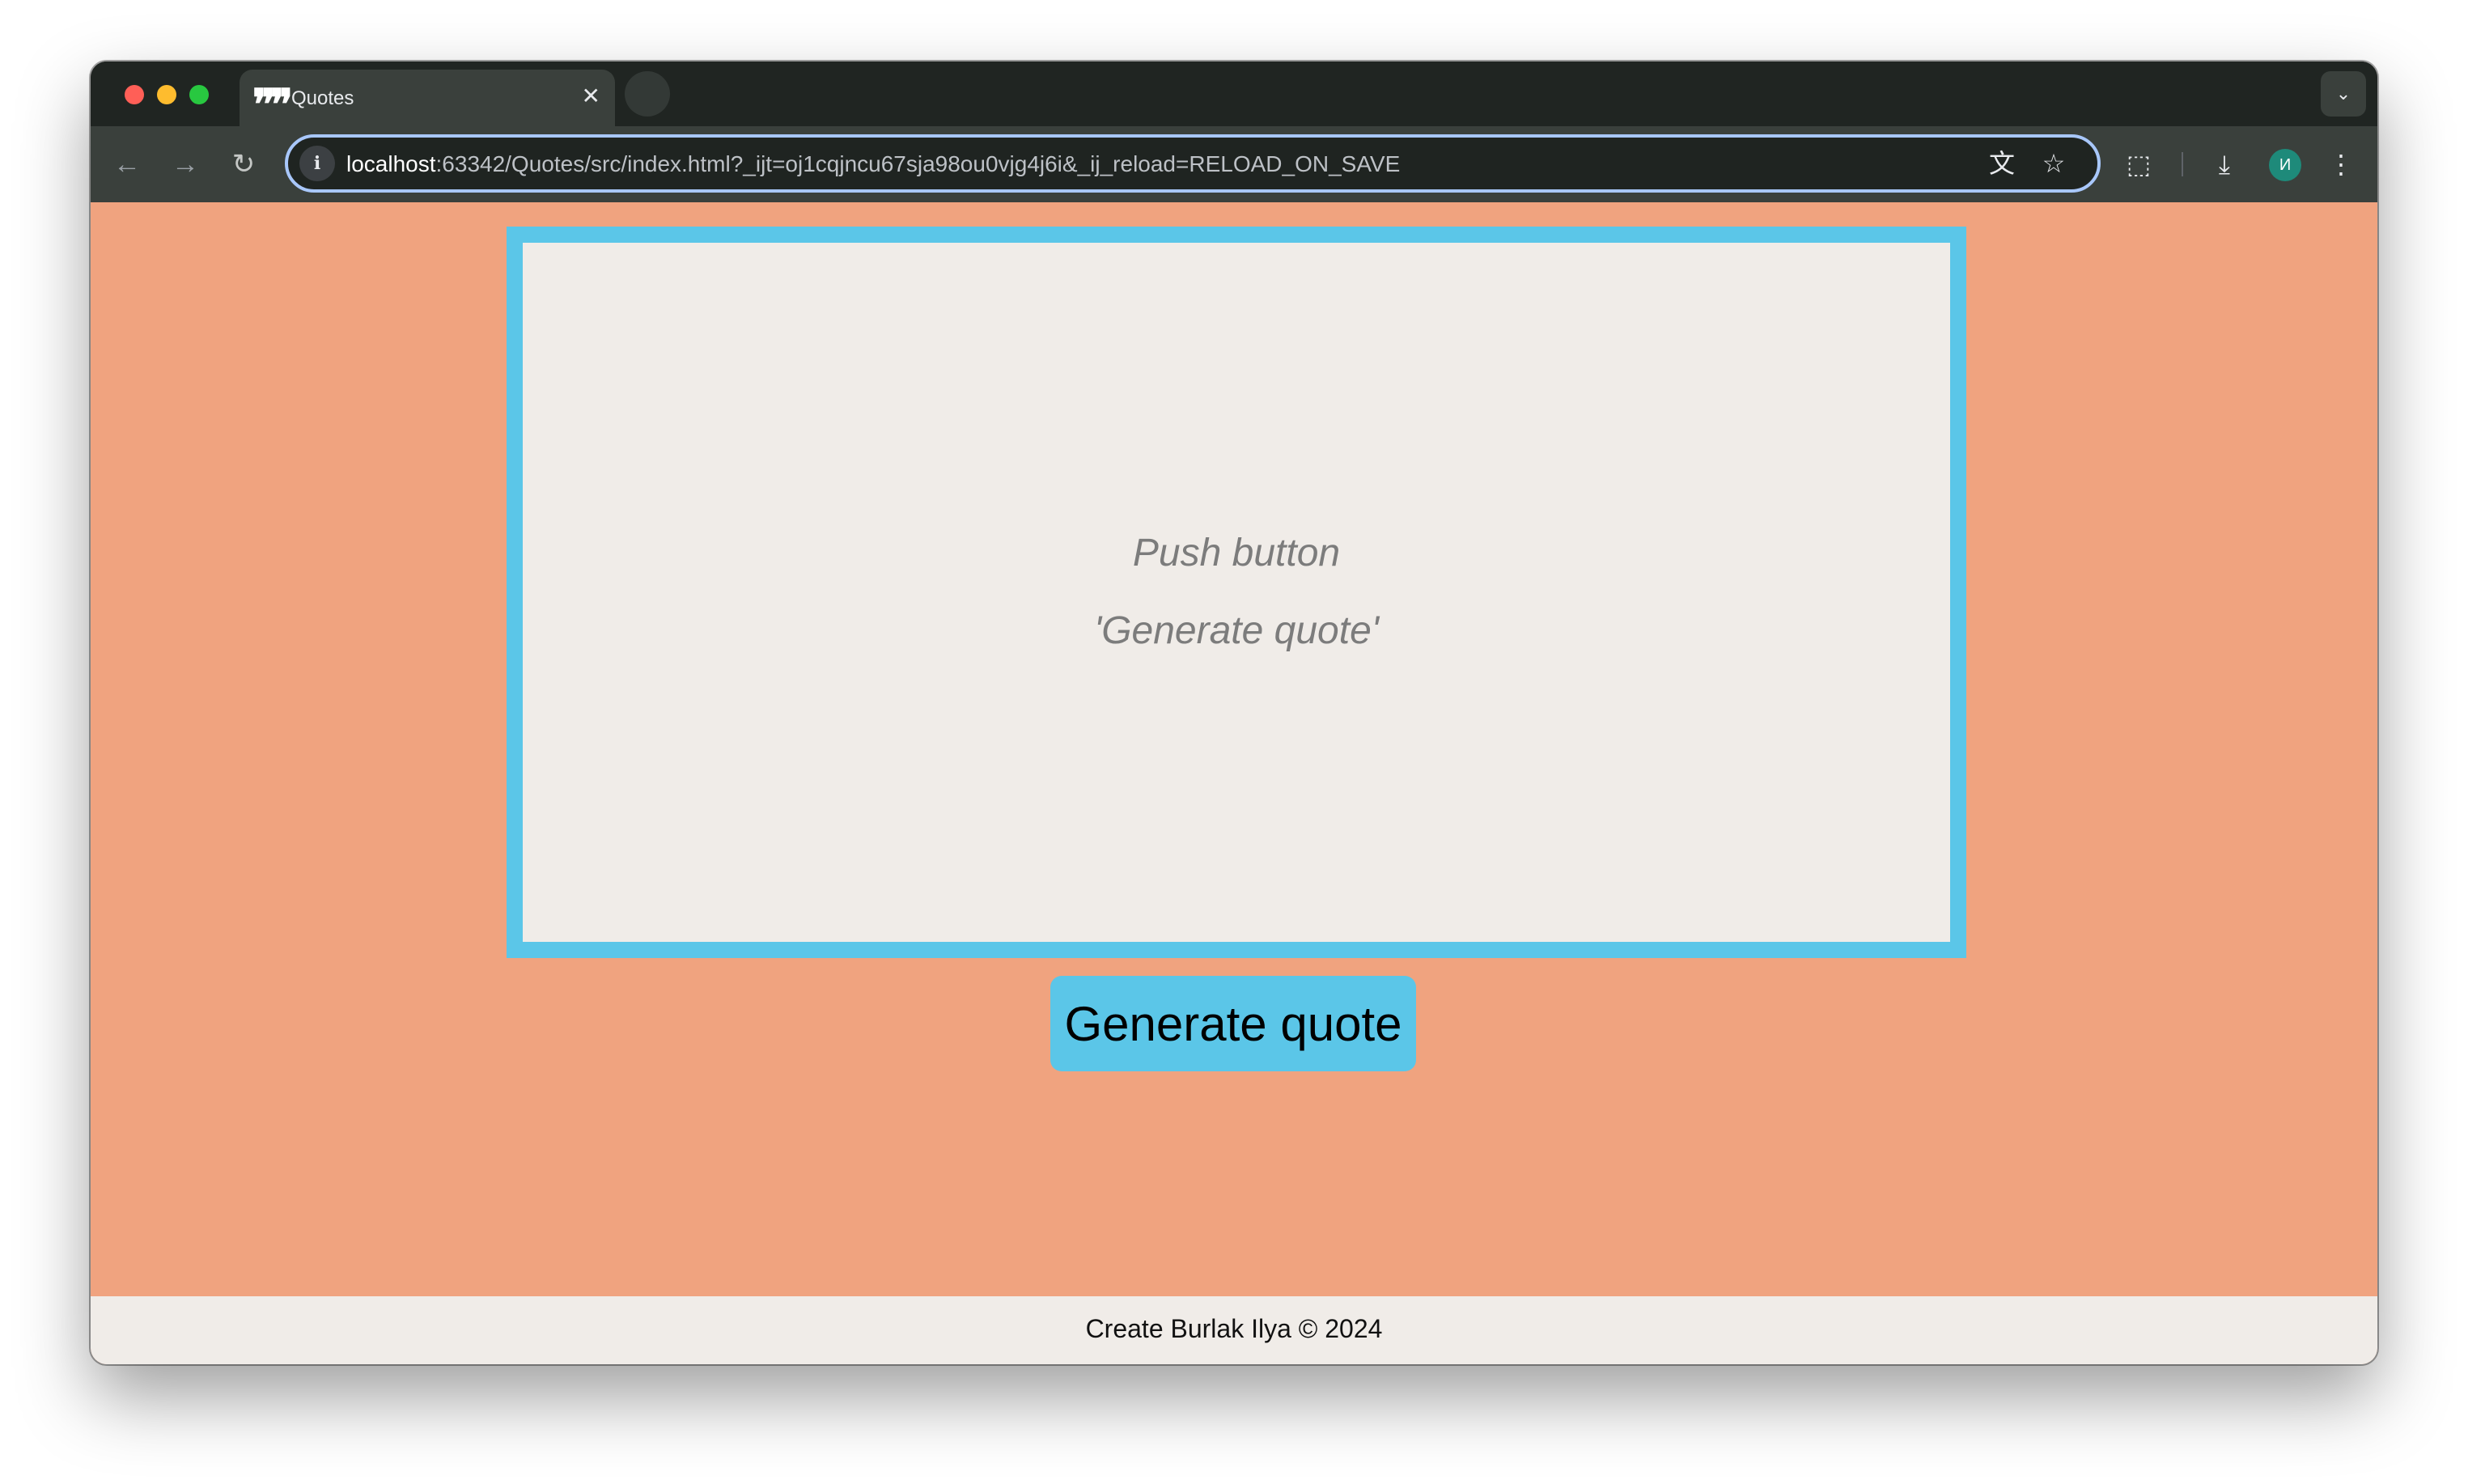 This screenshot has width=2468, height=1484. I want to click on toolbar-divider, so click(2182, 164).